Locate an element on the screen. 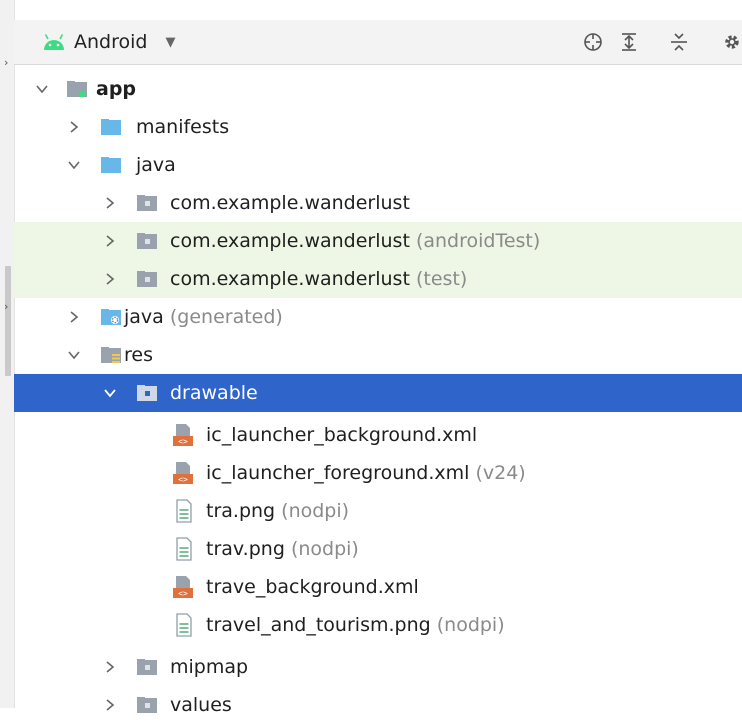 The image size is (742, 724). tree-row-package-android-test: com.example.wanderlust (androidTest) is located at coordinates (378, 241).